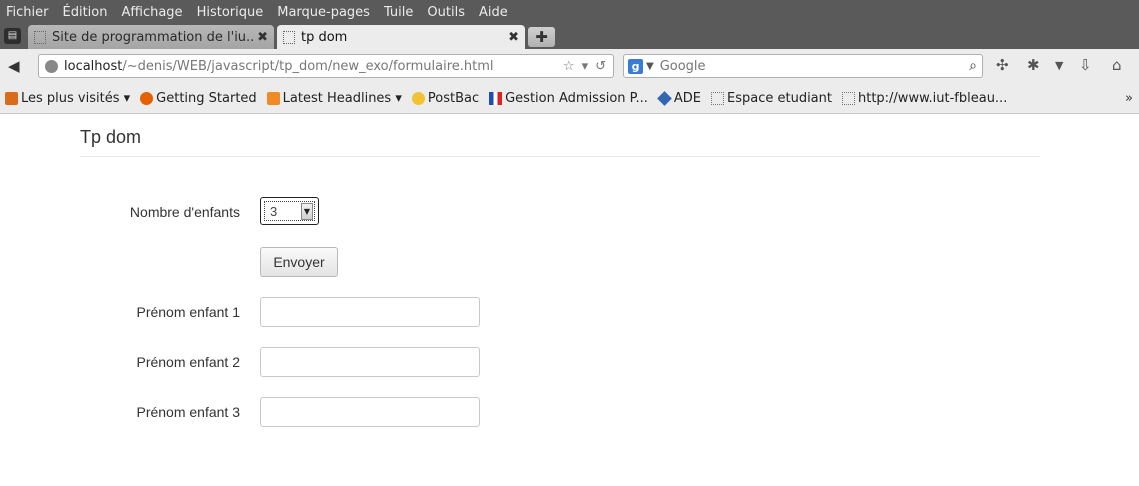 This screenshot has width=1139, height=486. What do you see at coordinates (93, 66) in the screenshot?
I see `url-host: localhost` at bounding box center [93, 66].